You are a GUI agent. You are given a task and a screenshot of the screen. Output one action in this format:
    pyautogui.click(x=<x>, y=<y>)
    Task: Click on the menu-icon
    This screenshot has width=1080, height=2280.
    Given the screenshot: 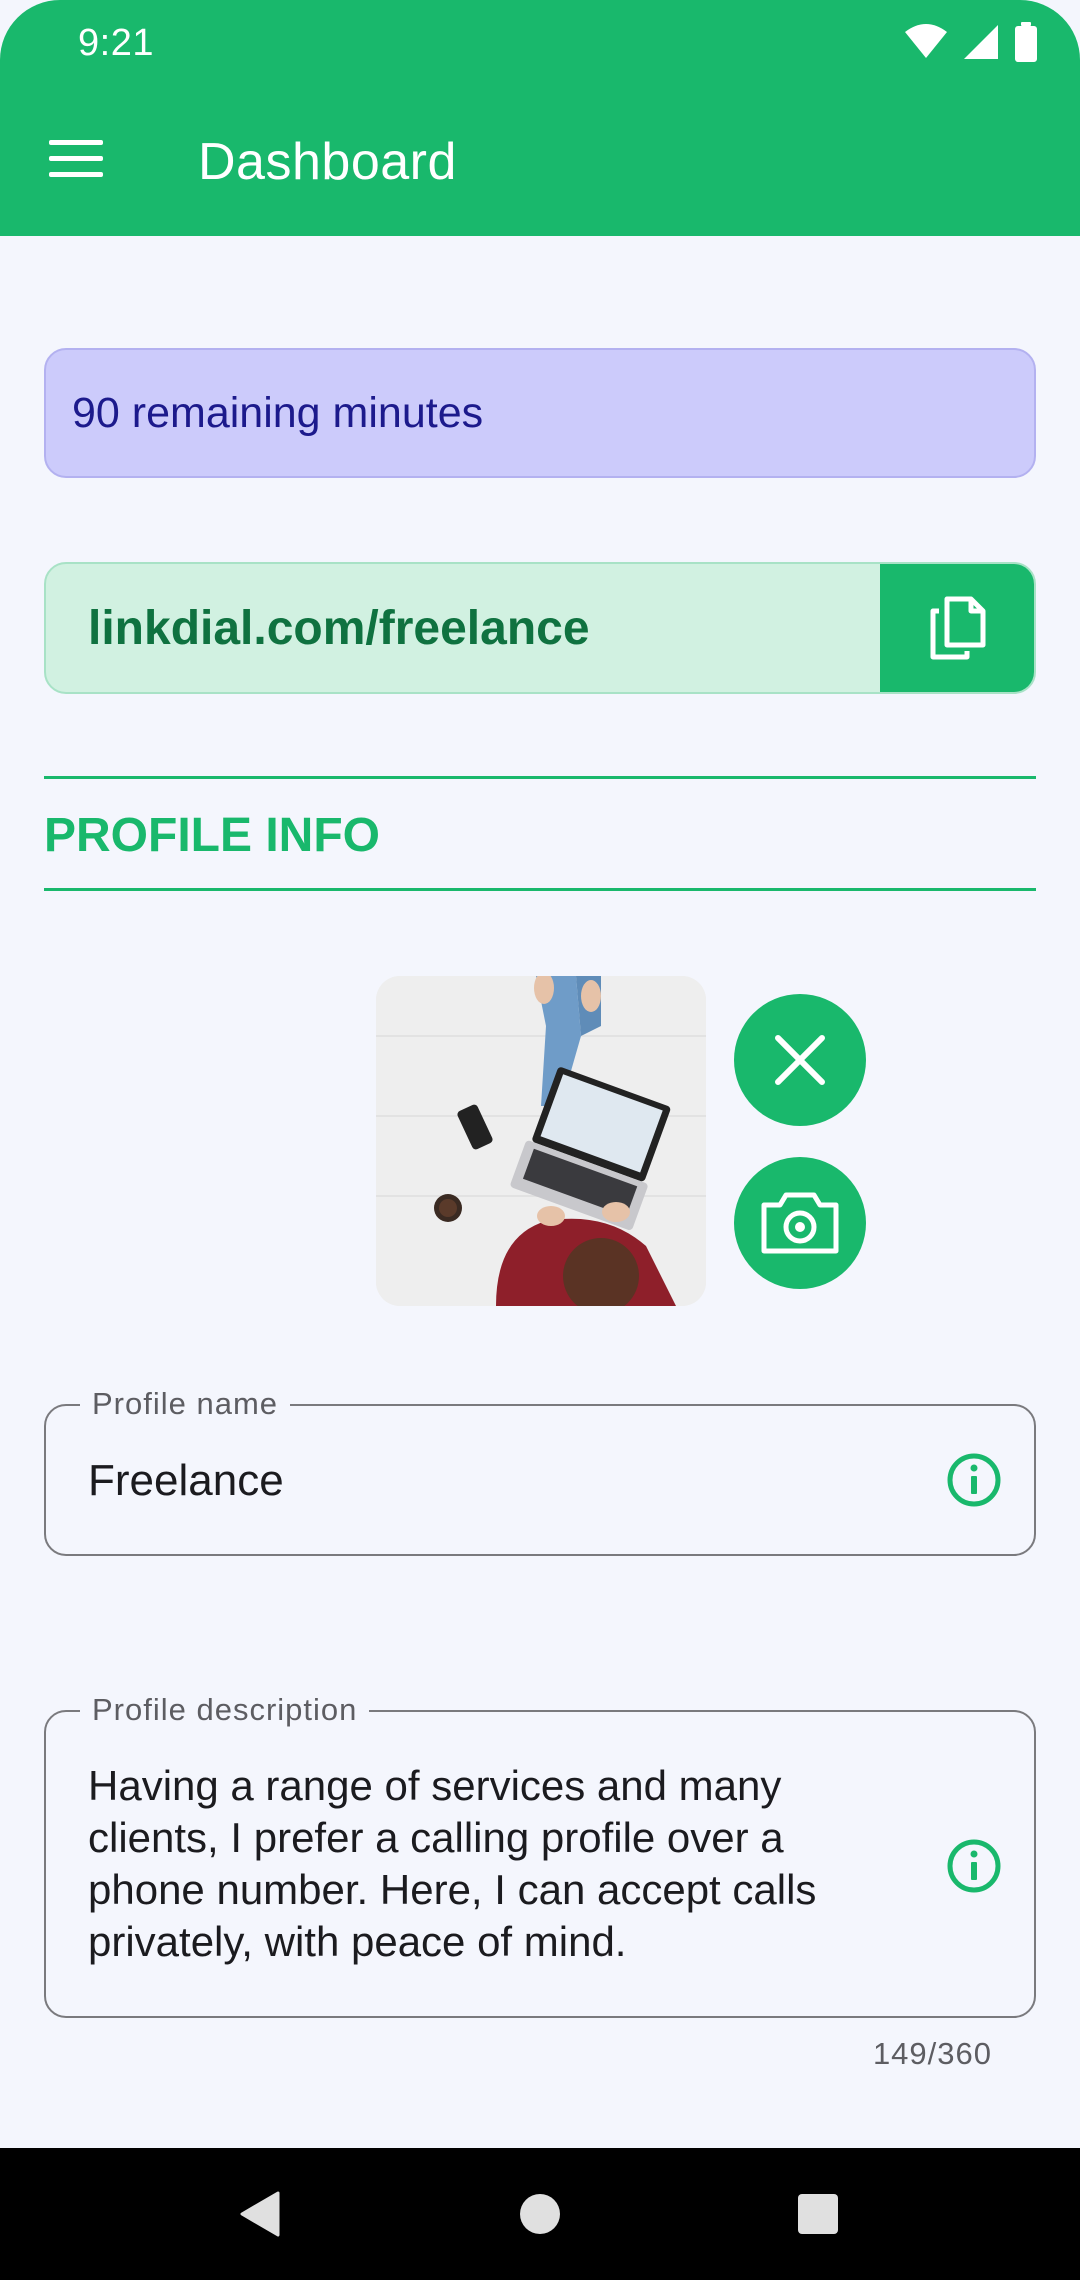 What is the action you would take?
    pyautogui.click(x=76, y=158)
    